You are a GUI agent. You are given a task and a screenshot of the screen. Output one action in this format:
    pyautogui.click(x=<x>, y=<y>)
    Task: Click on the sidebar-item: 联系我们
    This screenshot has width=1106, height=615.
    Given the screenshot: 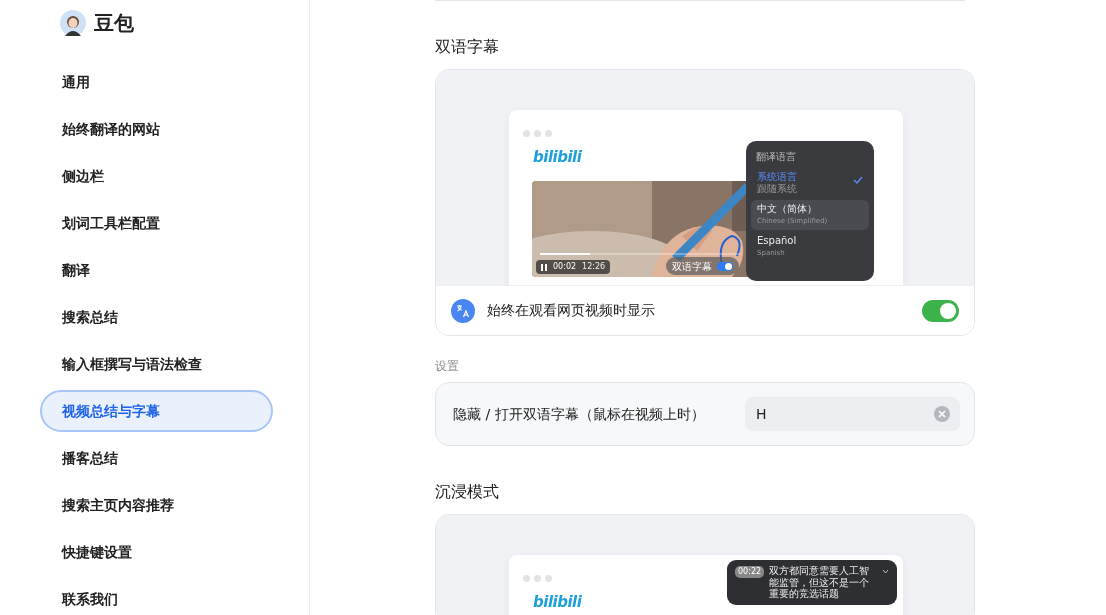 What is the action you would take?
    pyautogui.click(x=156, y=596)
    